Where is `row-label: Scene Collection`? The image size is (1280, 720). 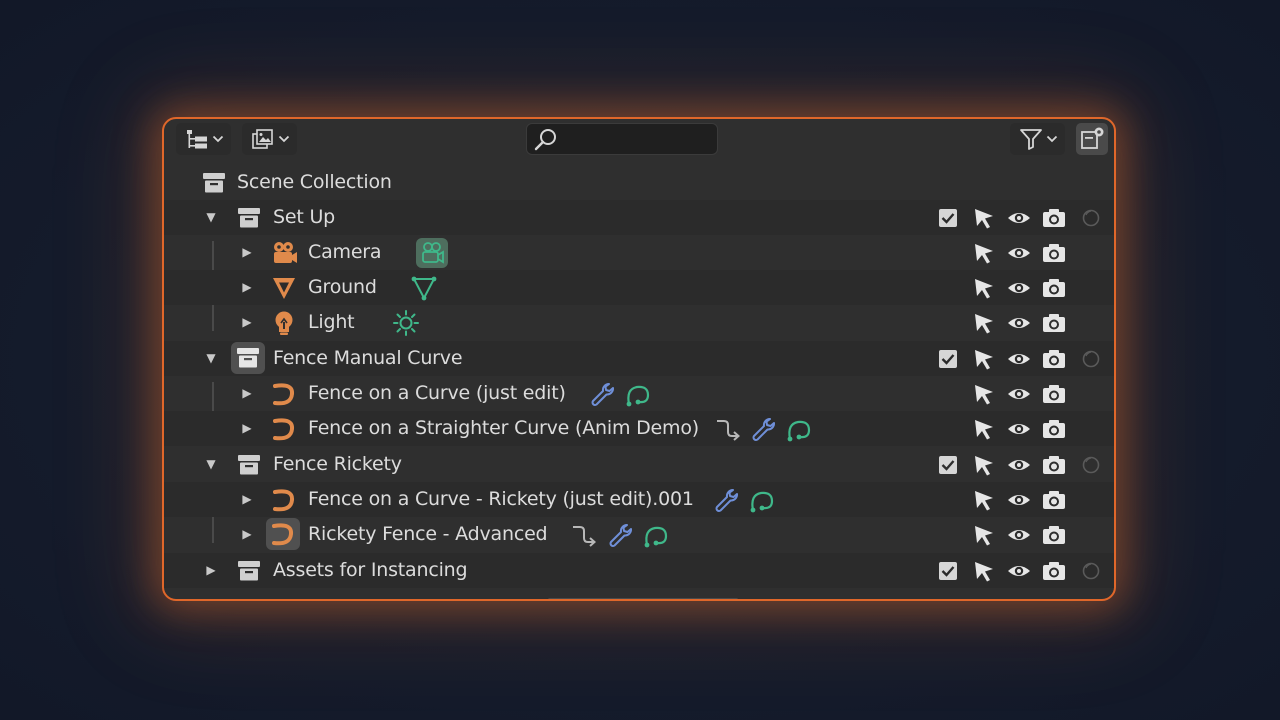
row-label: Scene Collection is located at coordinates (314, 182).